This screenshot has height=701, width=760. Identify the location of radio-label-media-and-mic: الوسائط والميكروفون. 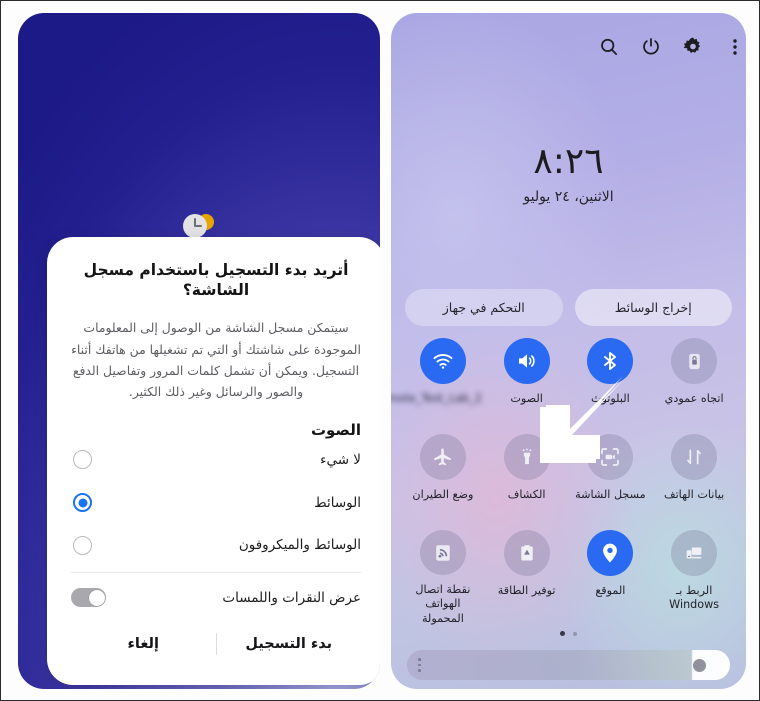
(299, 545).